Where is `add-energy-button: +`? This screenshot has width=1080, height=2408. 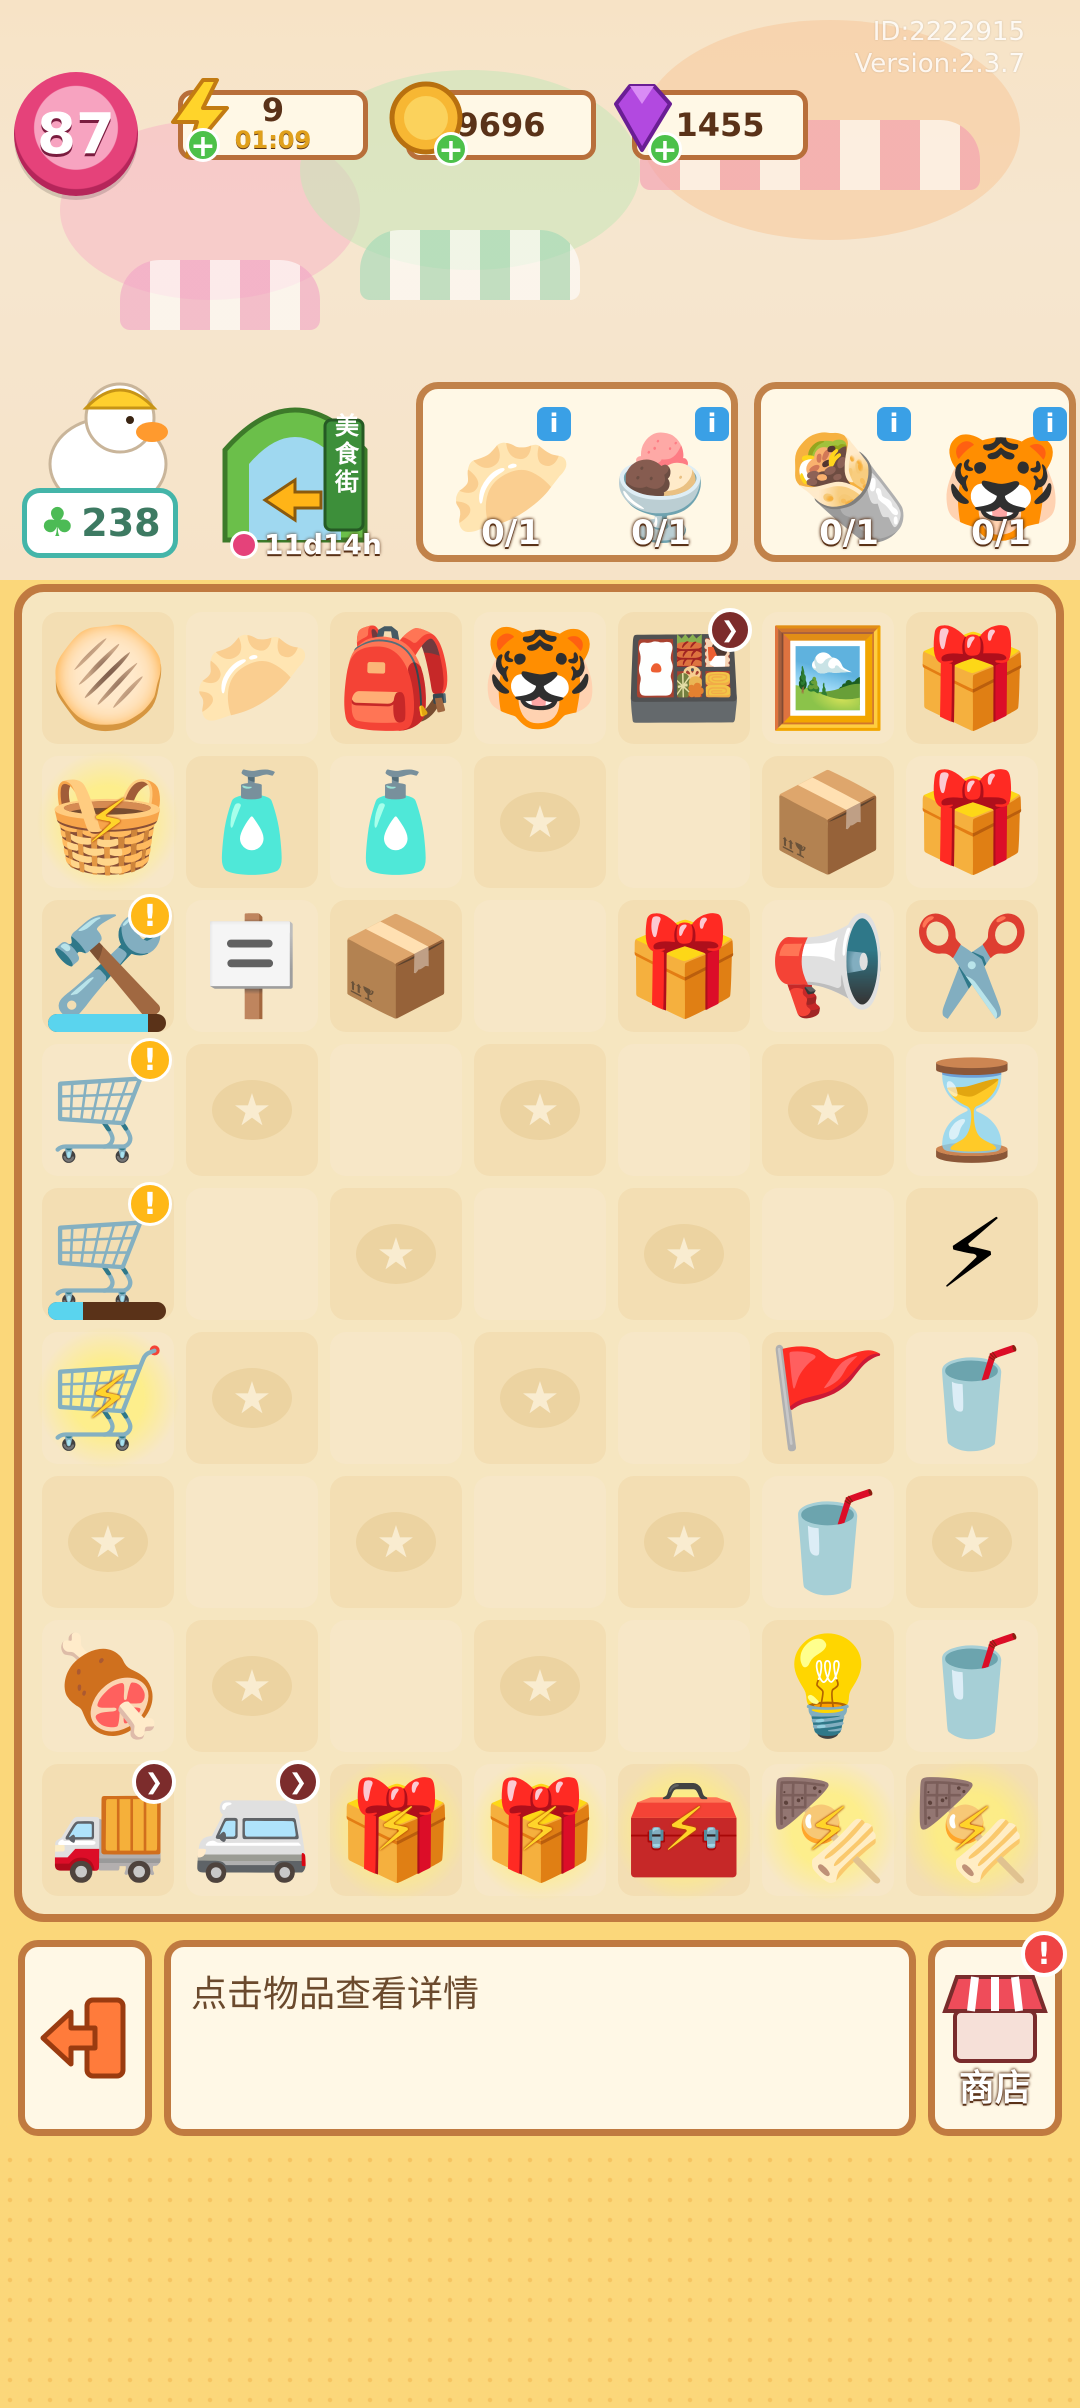 add-energy-button: + is located at coordinates (203, 145).